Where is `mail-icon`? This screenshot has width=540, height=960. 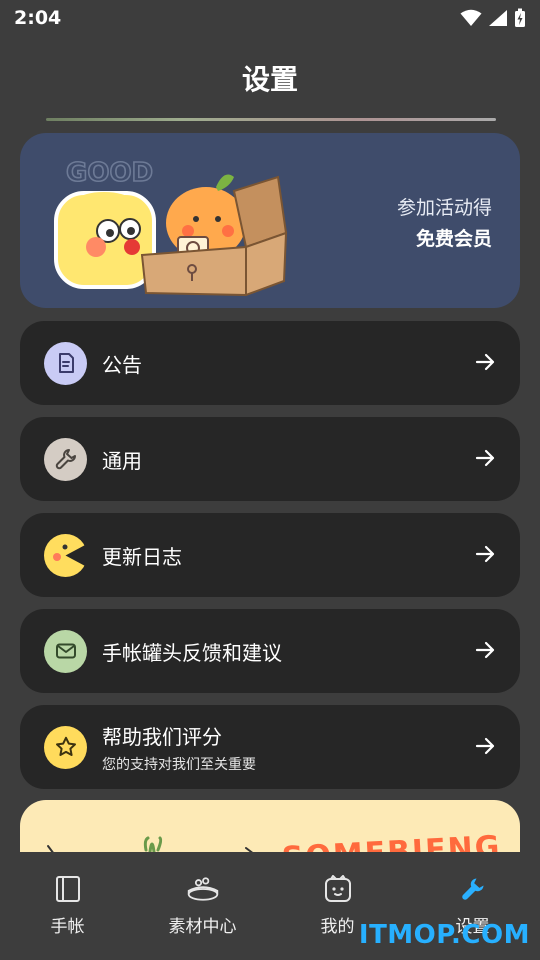
mail-icon is located at coordinates (65, 651).